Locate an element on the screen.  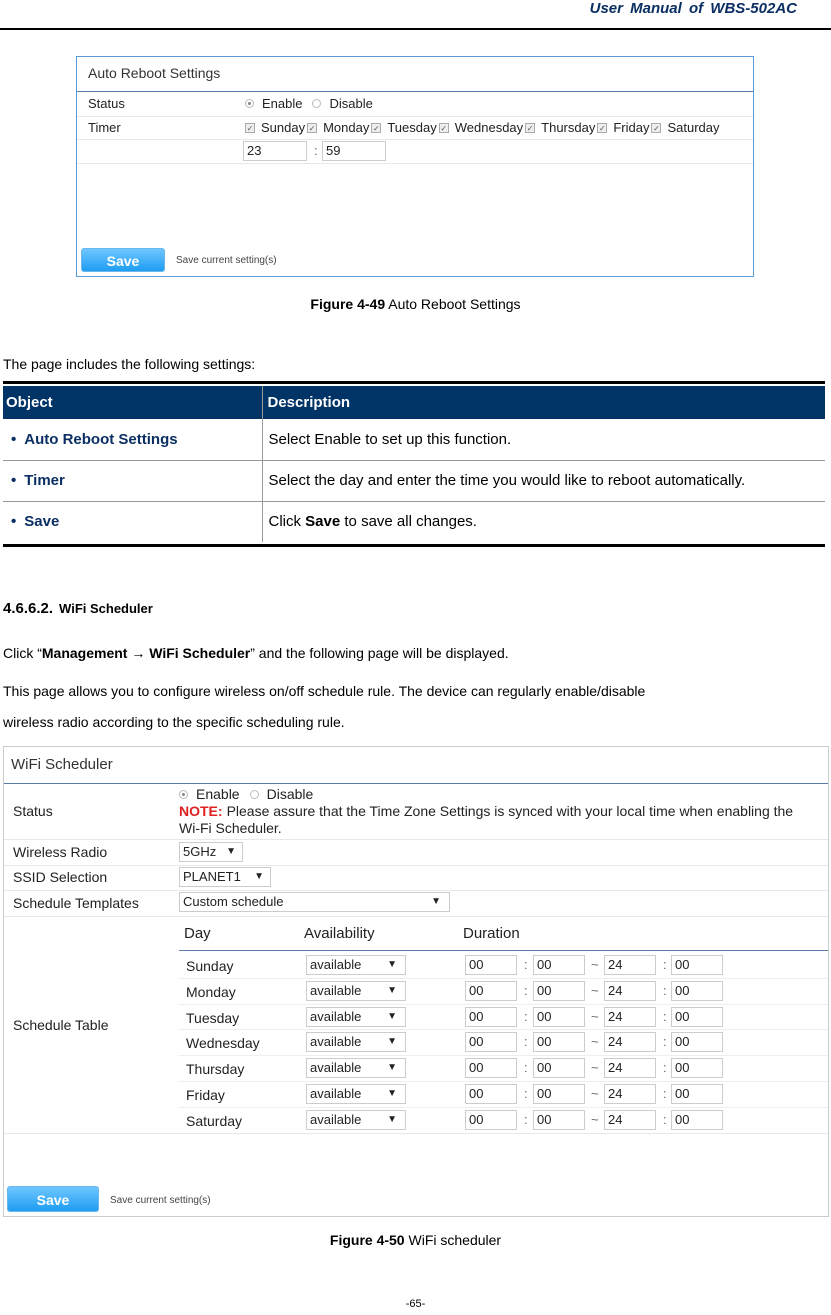
checkbox-sunday: ✓ is located at coordinates (250, 127).